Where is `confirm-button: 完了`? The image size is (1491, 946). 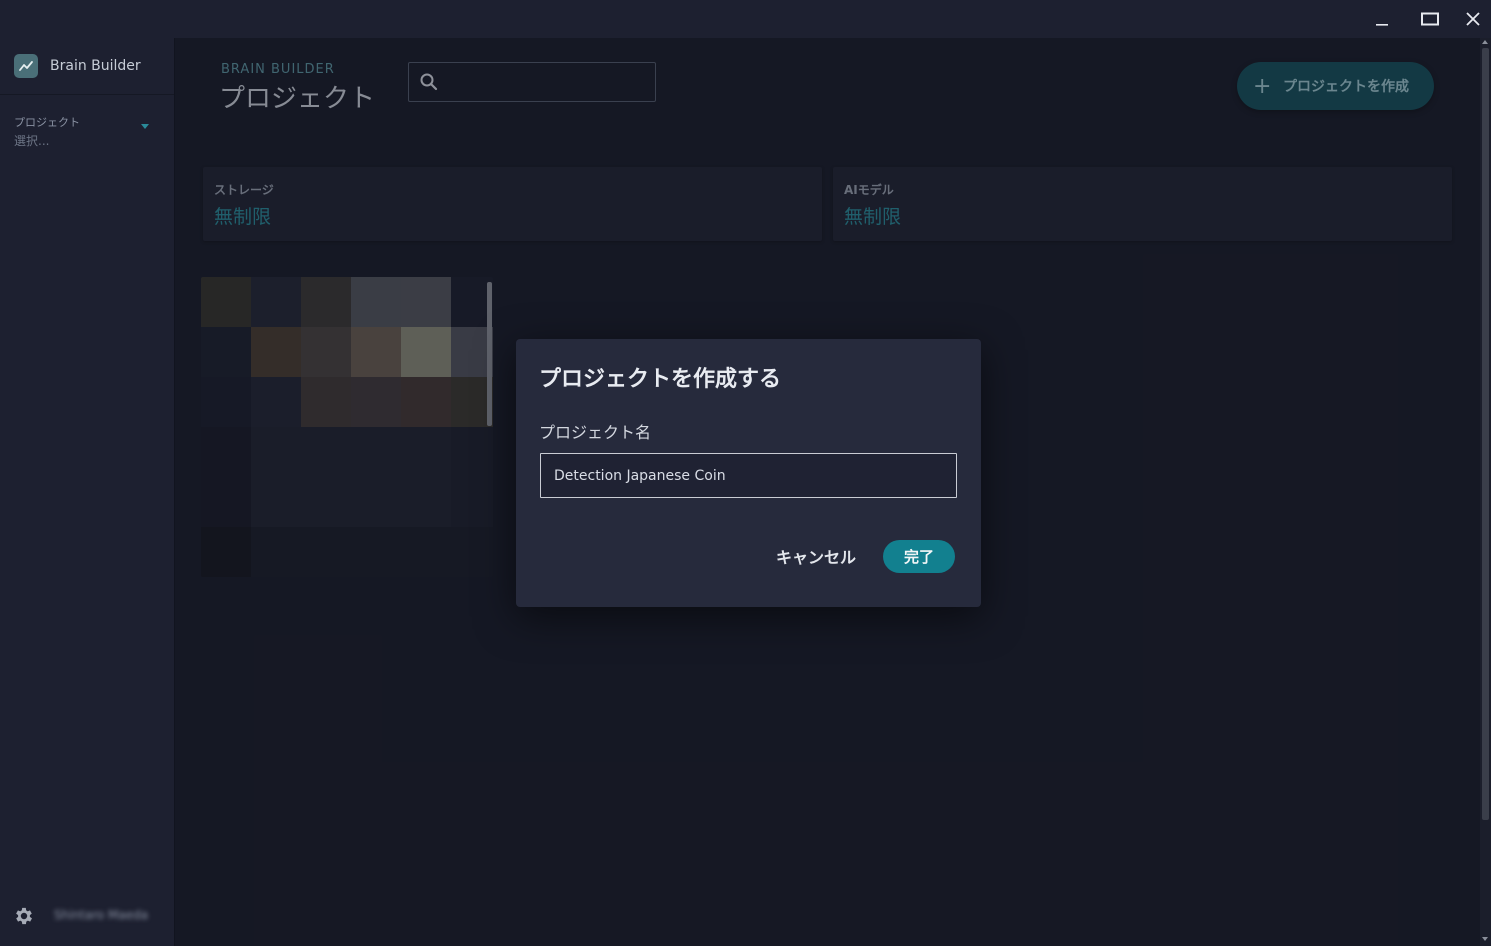 confirm-button: 完了 is located at coordinates (919, 556).